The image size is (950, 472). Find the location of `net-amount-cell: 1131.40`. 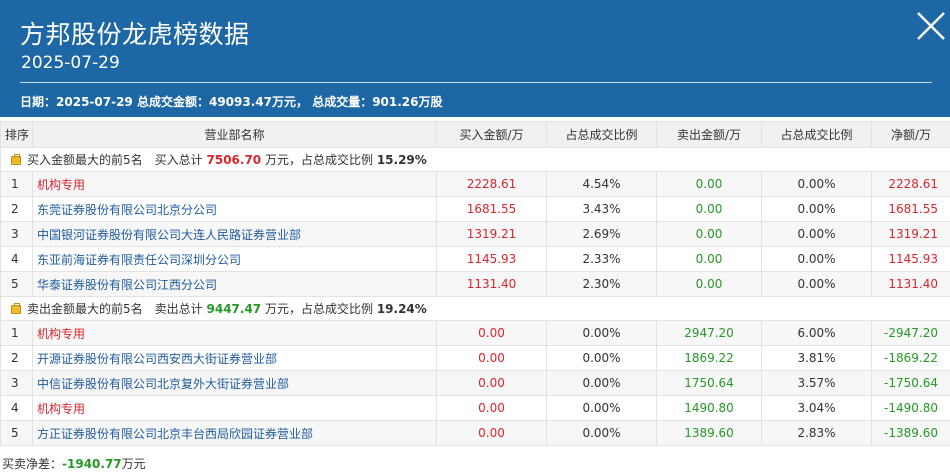

net-amount-cell: 1131.40 is located at coordinates (910, 284).